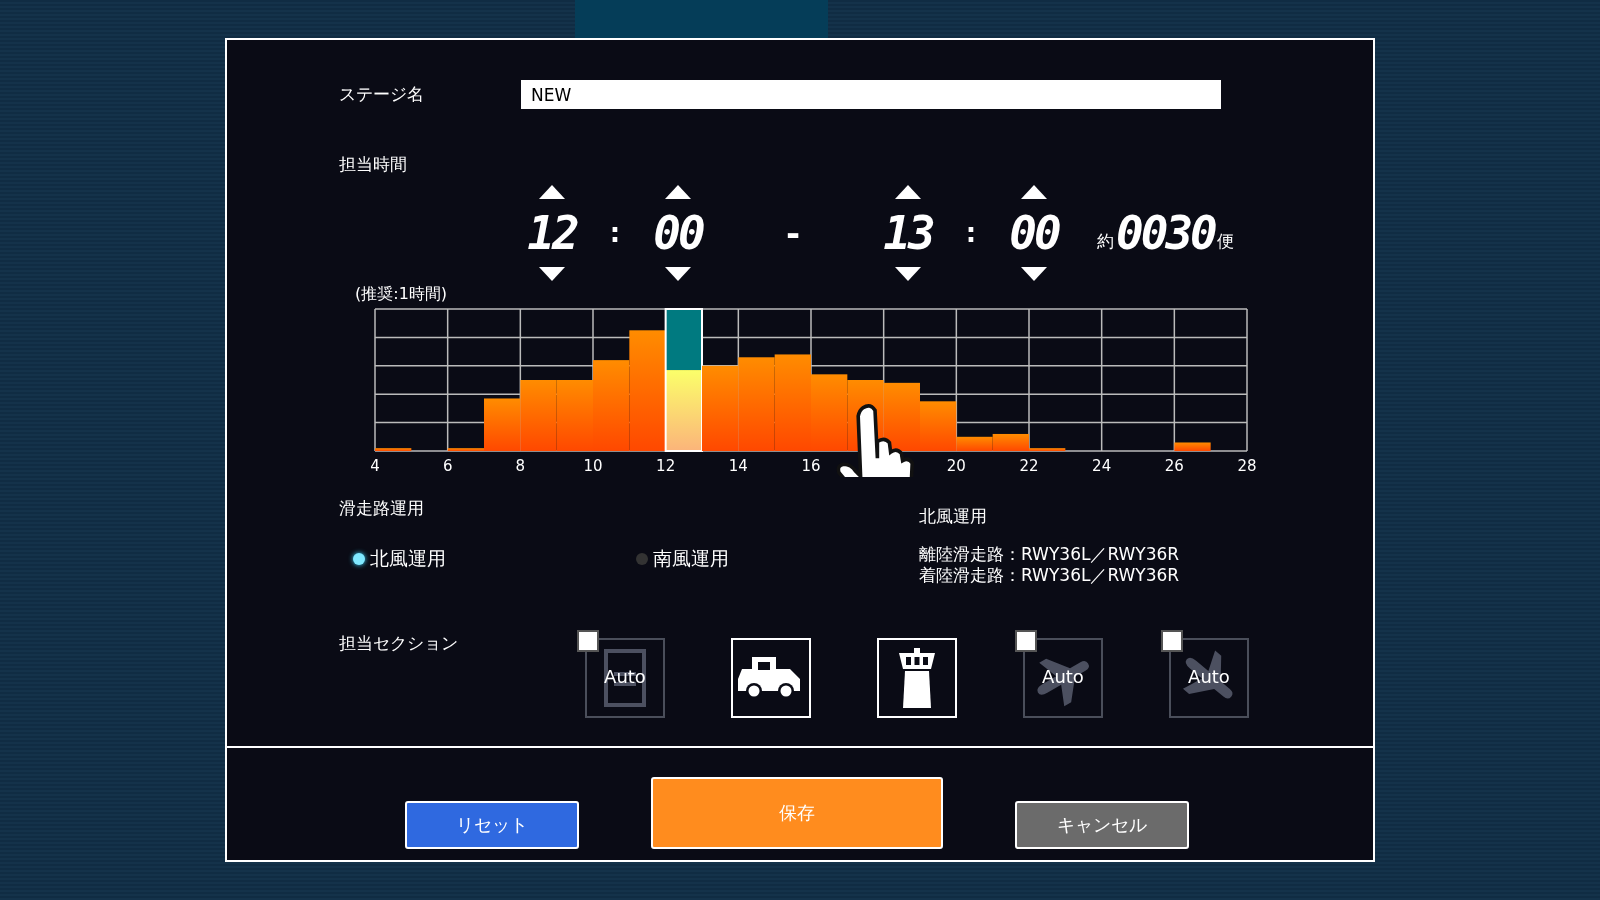 This screenshot has width=1600, height=900. What do you see at coordinates (908, 233) in the screenshot?
I see `time-digits: 13` at bounding box center [908, 233].